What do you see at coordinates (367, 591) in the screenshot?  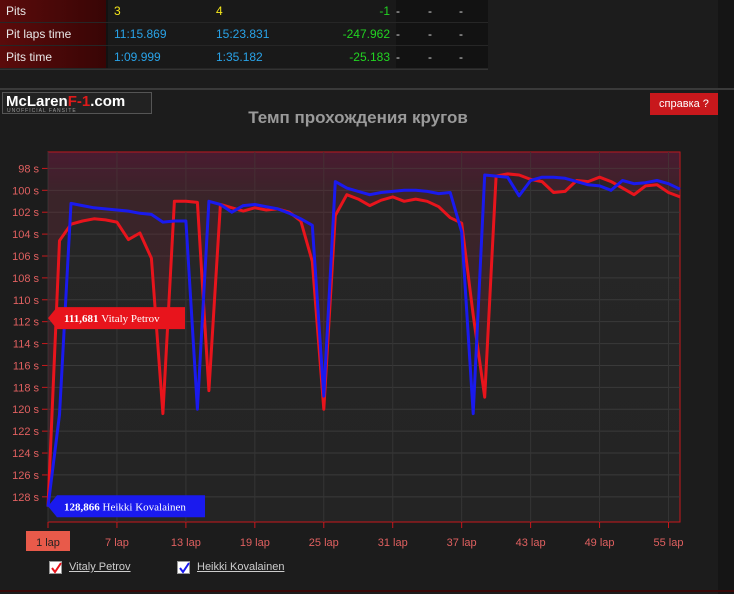 I see `bottom-divider` at bounding box center [367, 591].